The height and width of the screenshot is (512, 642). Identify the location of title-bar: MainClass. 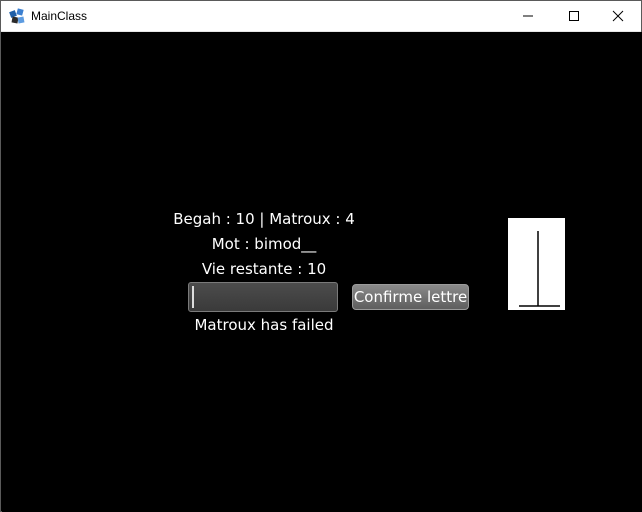
(321, 16).